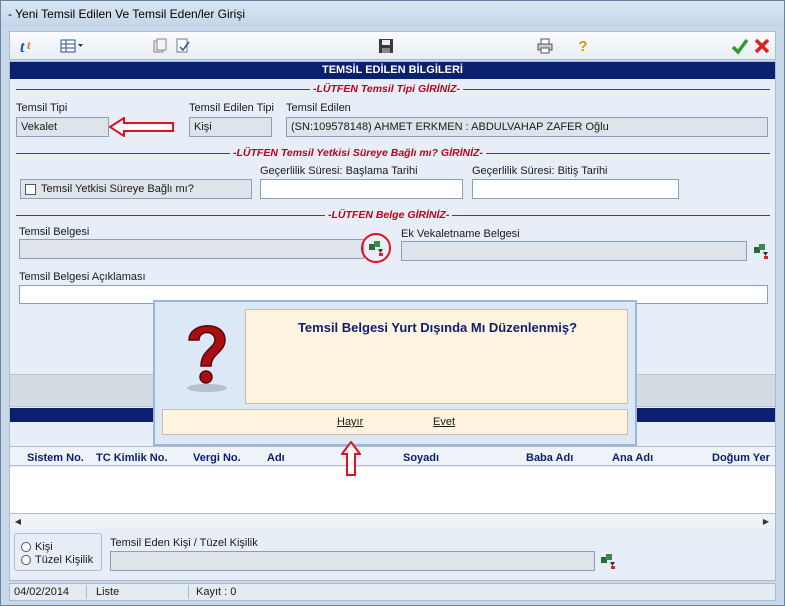 The width and height of the screenshot is (785, 606). Describe the element at coordinates (460, 234) in the screenshot. I see `ek-vekaletname-label: Ek Vekaletname Belgesi` at that location.